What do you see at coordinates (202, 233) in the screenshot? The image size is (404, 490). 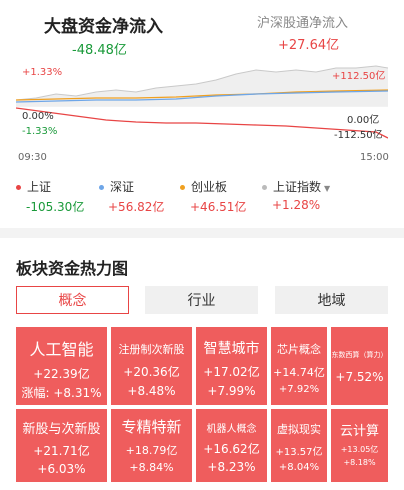 I see `section-divider` at bounding box center [202, 233].